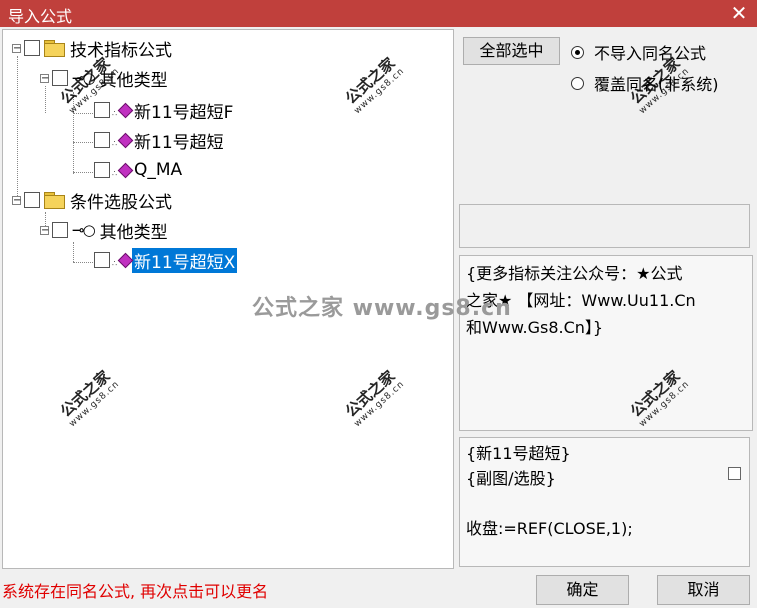 Image resolution: width=757 pixels, height=608 pixels. Describe the element at coordinates (158, 170) in the screenshot. I see `tree-item-label: Q_MA` at that location.